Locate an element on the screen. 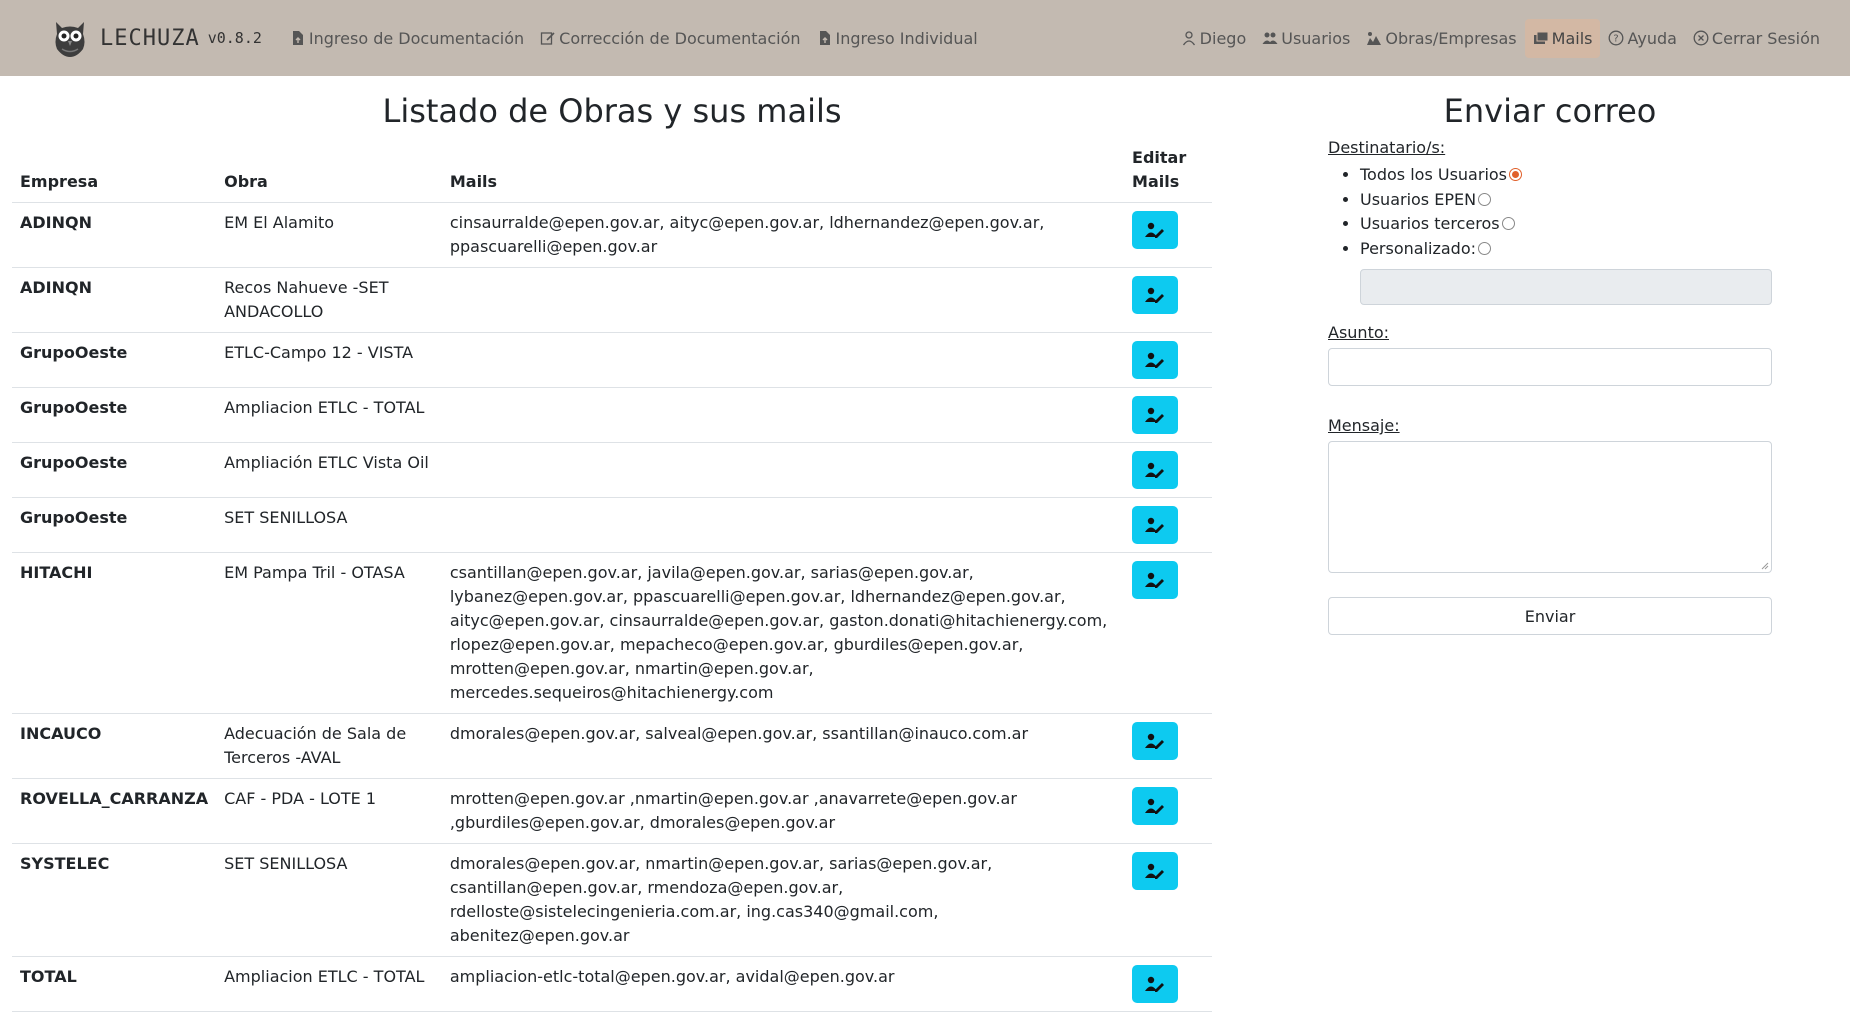 This screenshot has width=1850, height=1012. nav-obras-empresas: Obras/Empresas is located at coordinates (1441, 38).